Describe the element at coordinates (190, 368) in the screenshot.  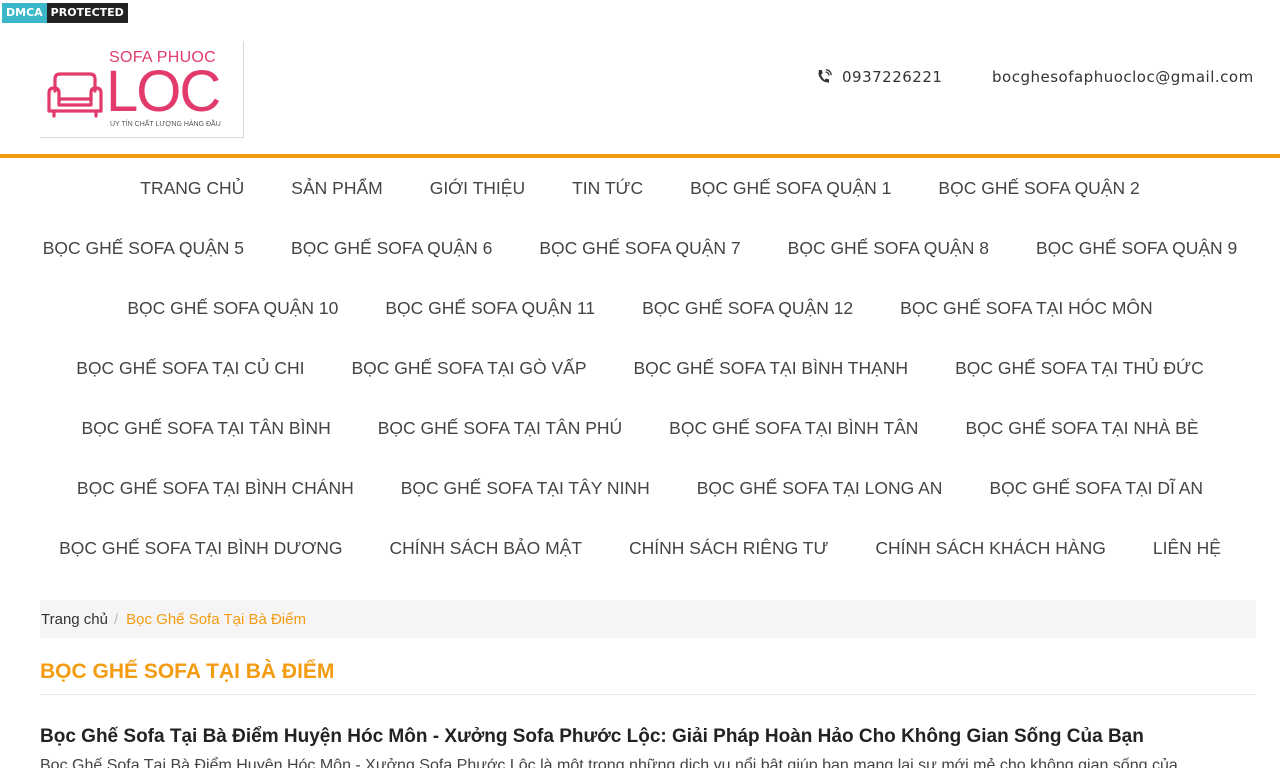
I see `menu-item: BỌC GHẾ SOFA TẠI CỦ CHI` at that location.